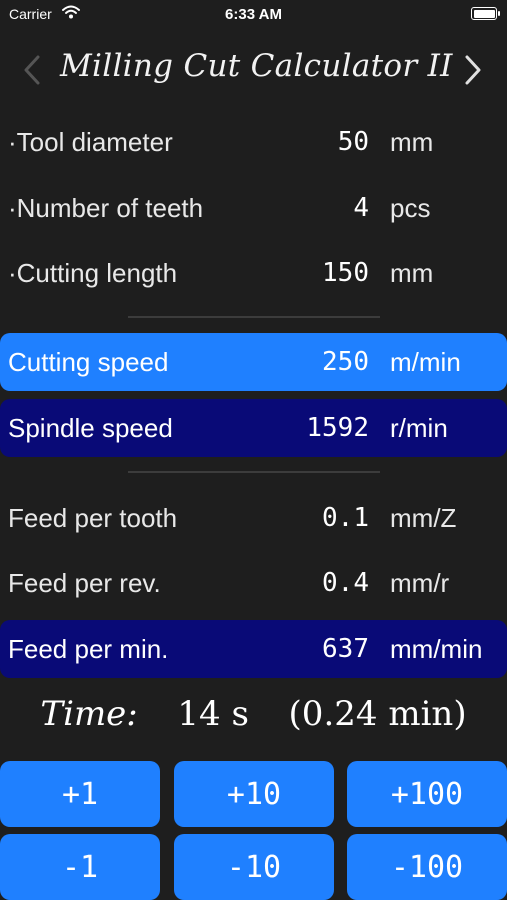 Image resolution: width=507 pixels, height=900 pixels. What do you see at coordinates (90, 428) in the screenshot?
I see `spindle-speed-label: Spindle speed` at bounding box center [90, 428].